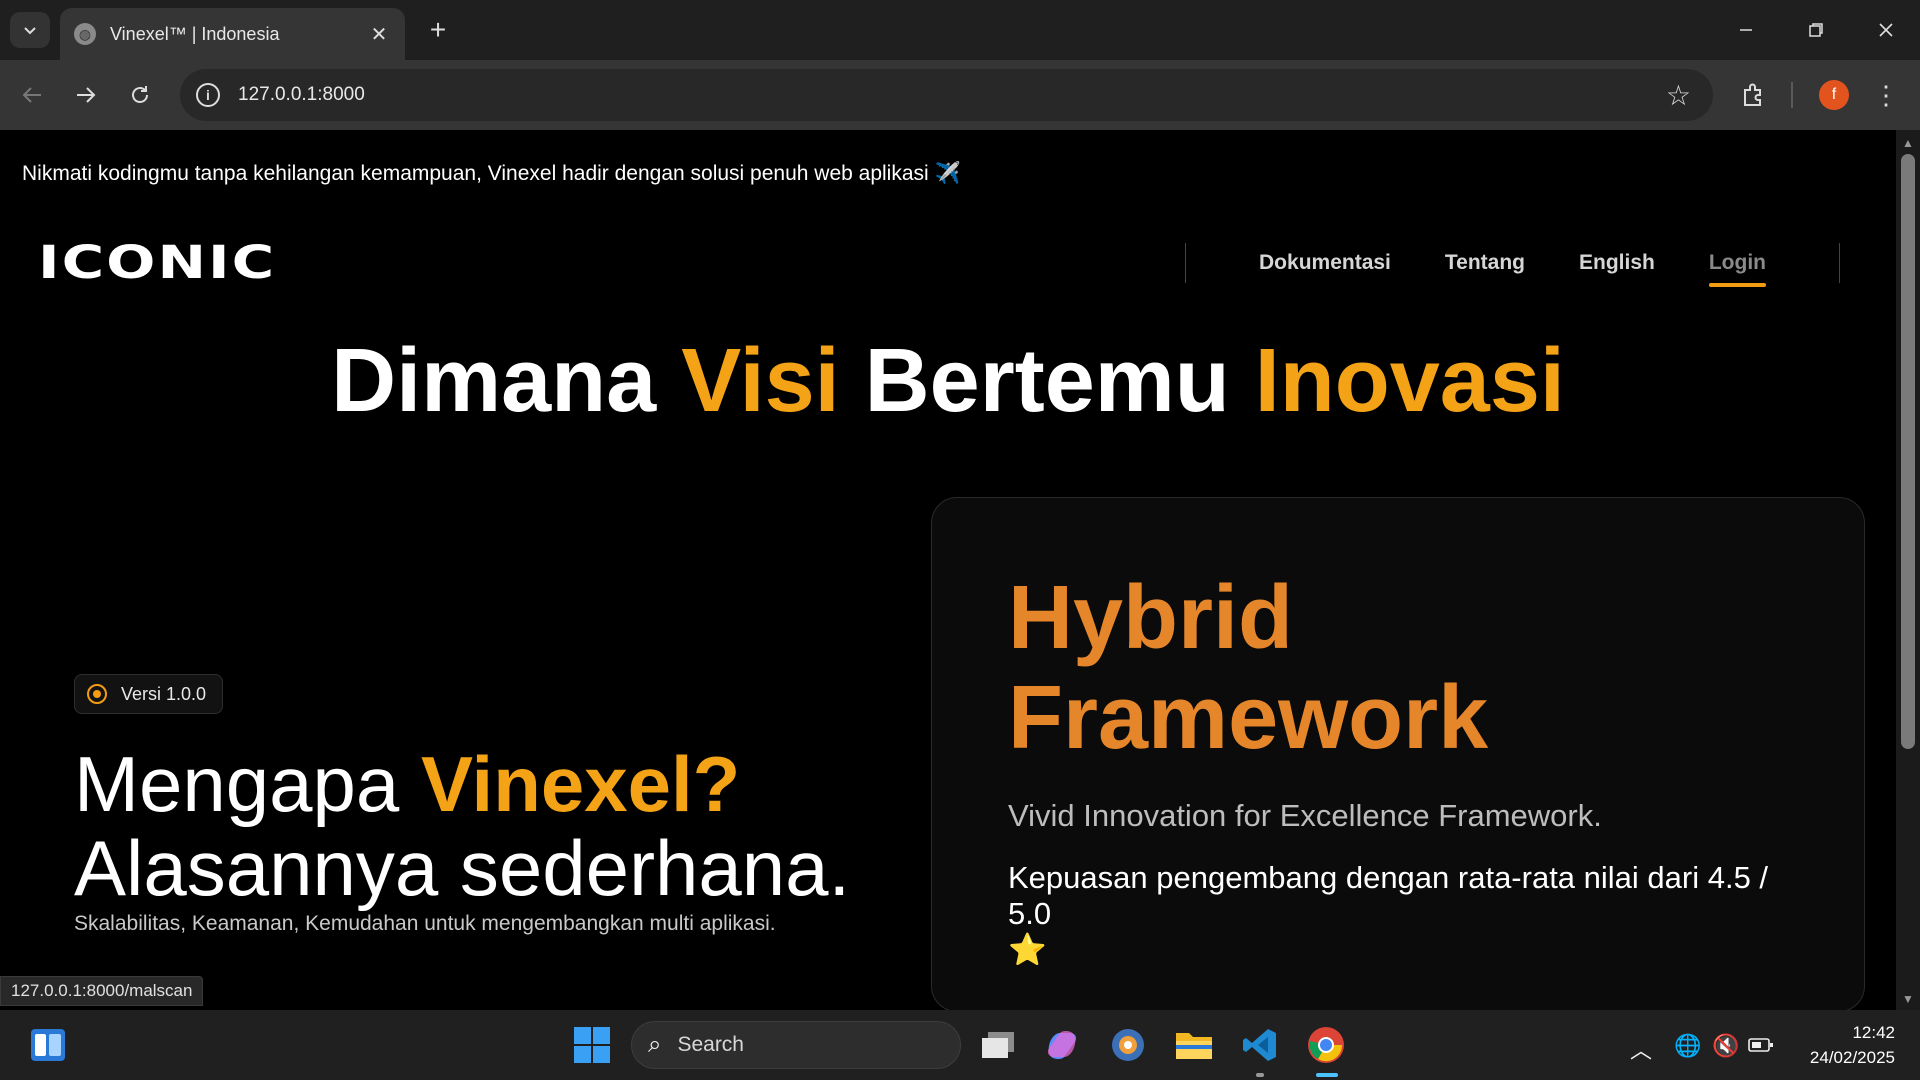 The height and width of the screenshot is (1080, 1920). I want to click on app-globe-icon, so click(1128, 1045).